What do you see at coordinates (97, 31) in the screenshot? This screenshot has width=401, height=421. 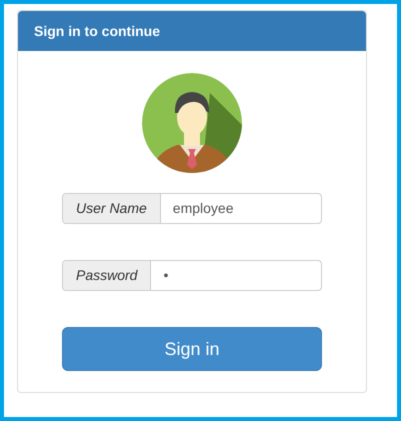 I see `panel-title: Sign in to continue` at bounding box center [97, 31].